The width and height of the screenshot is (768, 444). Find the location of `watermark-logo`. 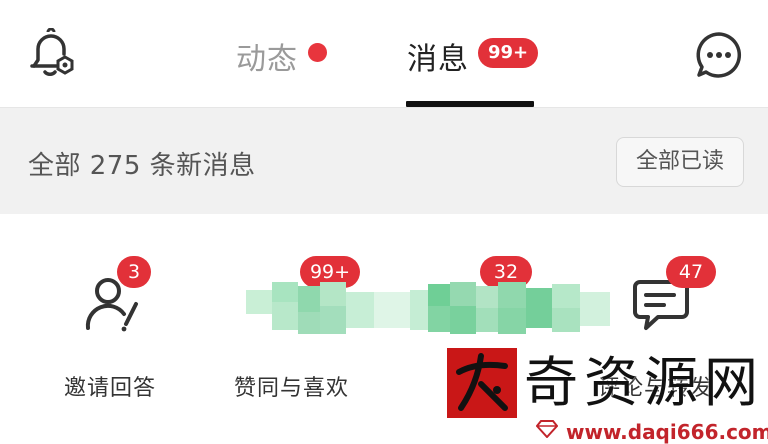

watermark-logo is located at coordinates (482, 383).